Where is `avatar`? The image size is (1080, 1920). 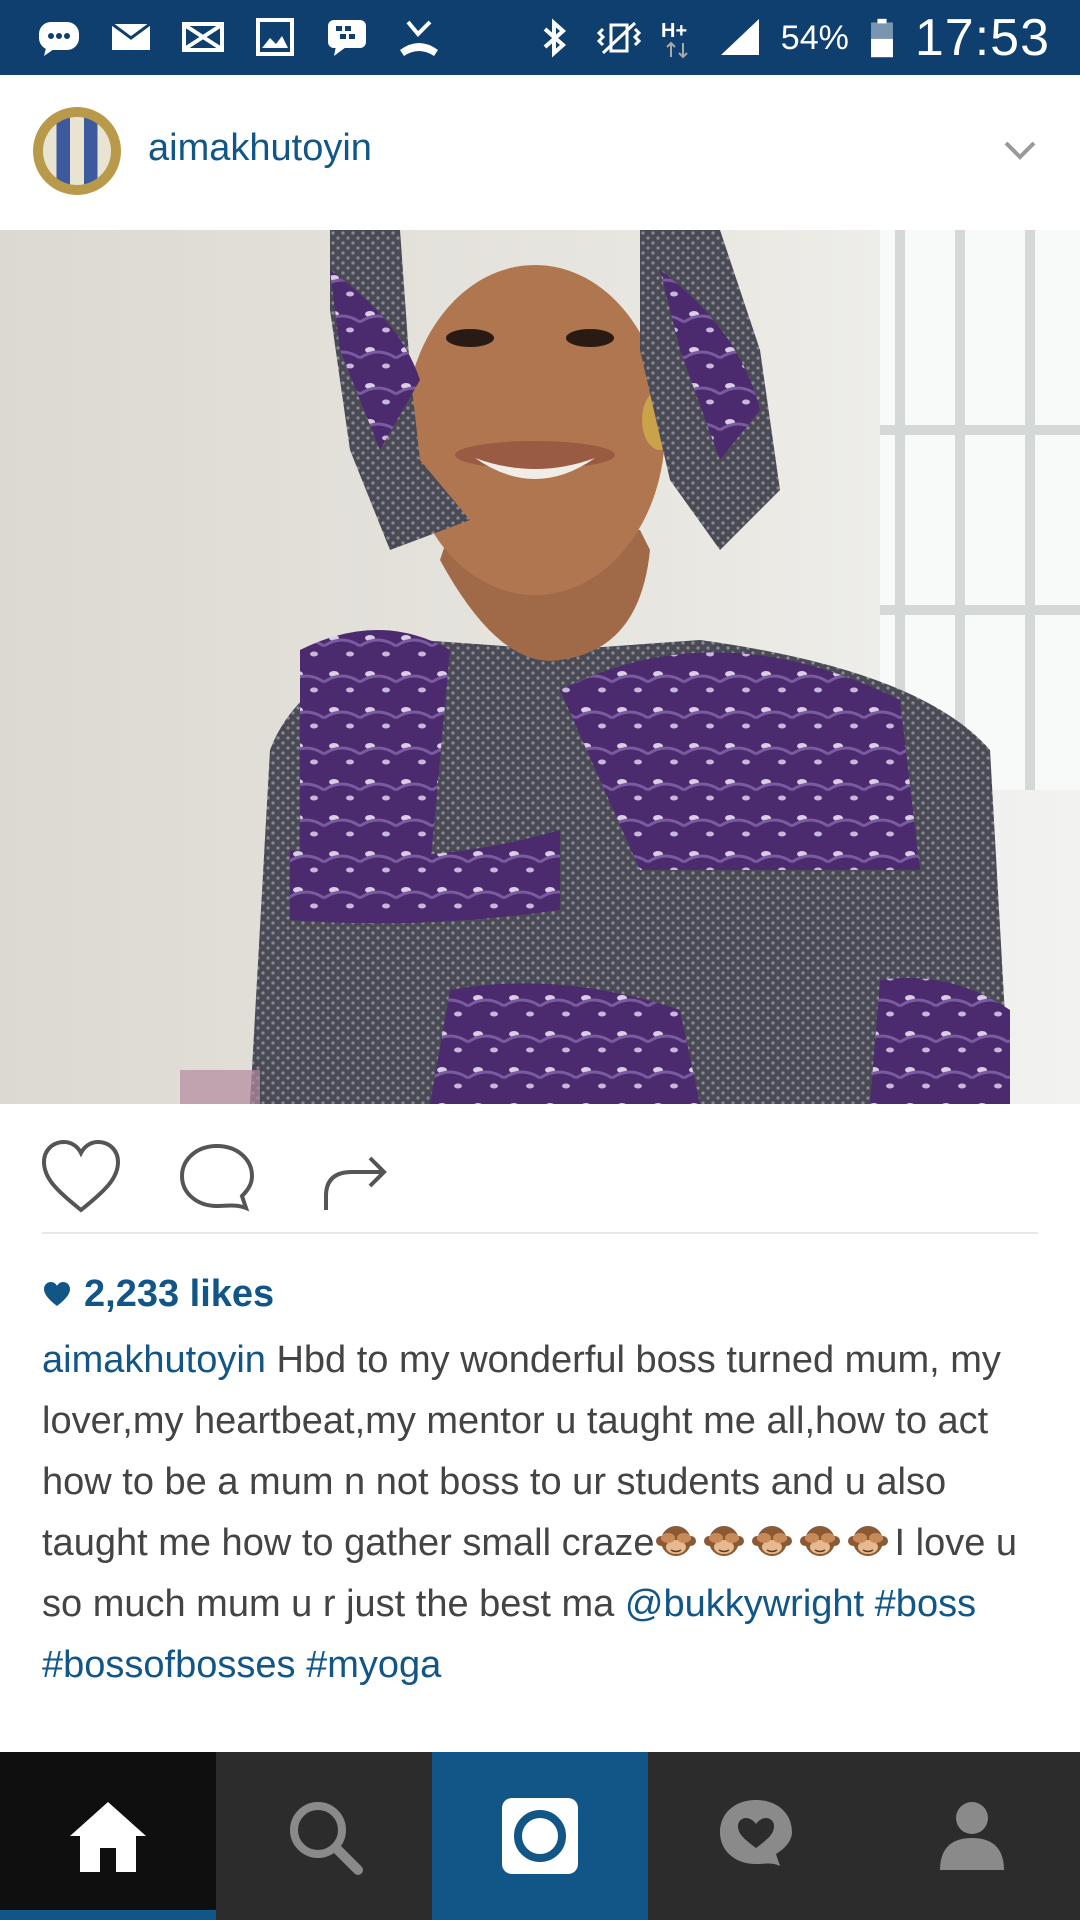
avatar is located at coordinates (77, 151).